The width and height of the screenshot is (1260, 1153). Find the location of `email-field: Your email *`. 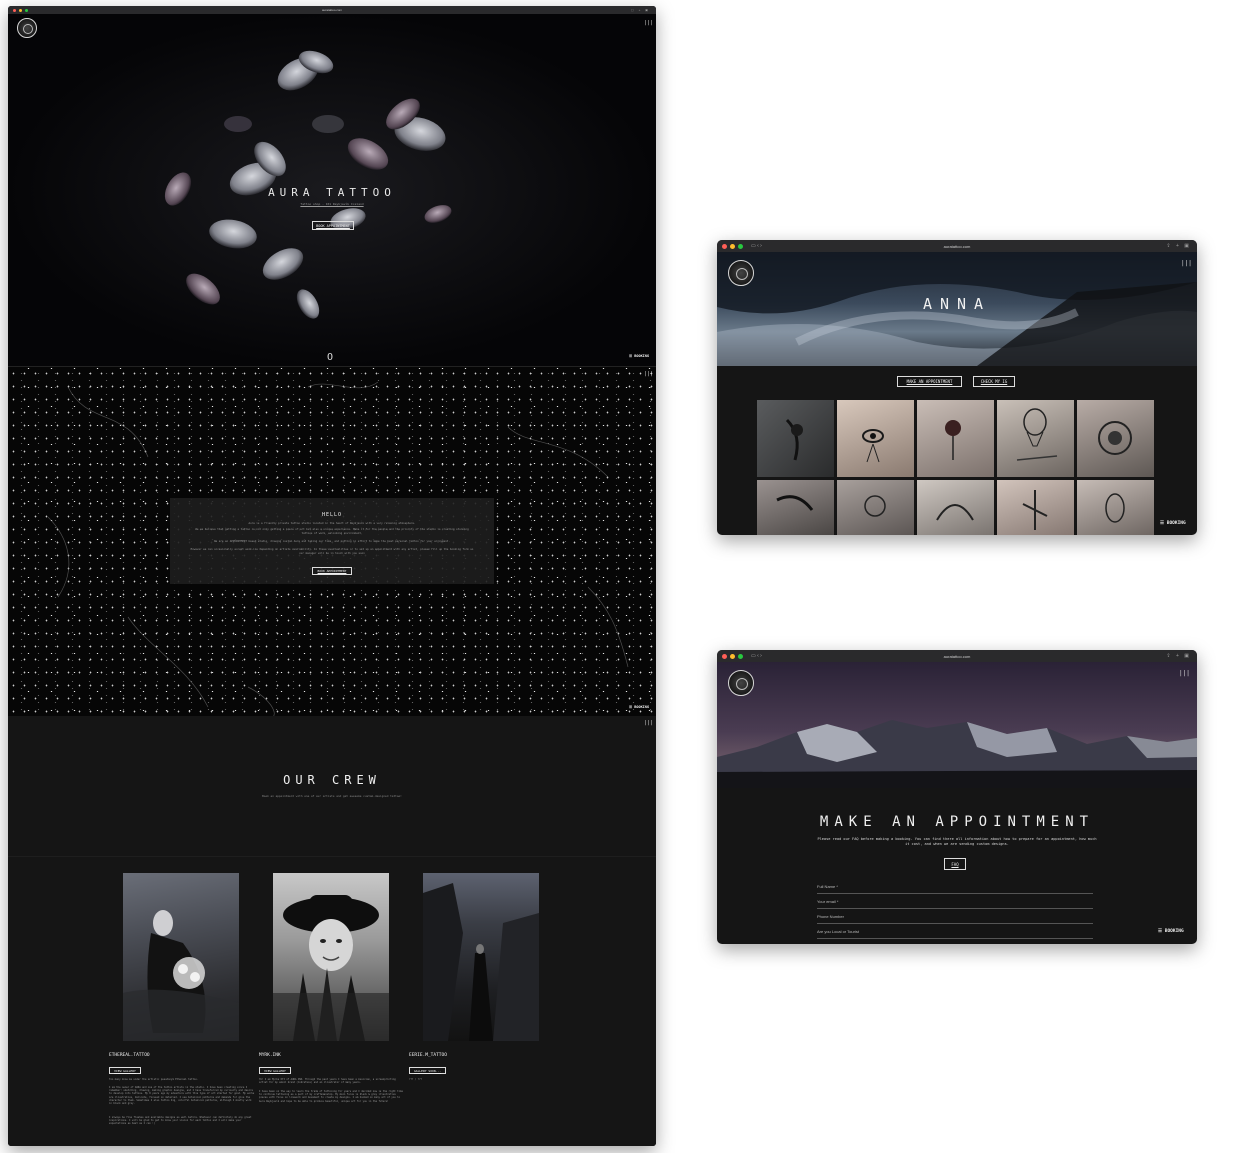

email-field: Your email * is located at coordinates (955, 904).